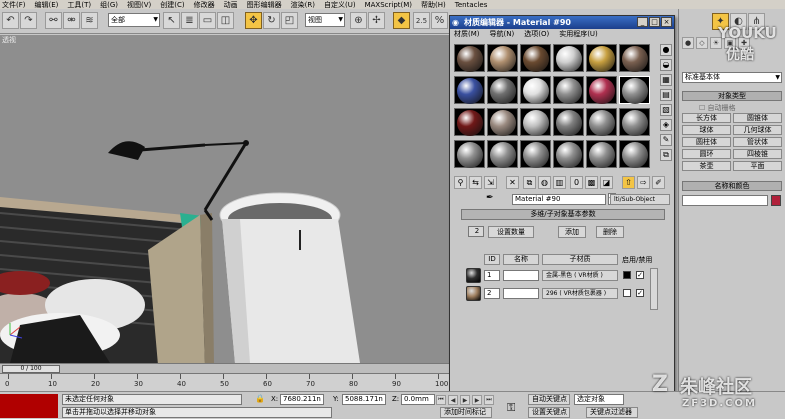 Image resolution: width=785 pixels, height=419 pixels. I want to click on key-filter-button: 关键点过滤器, so click(612, 412).